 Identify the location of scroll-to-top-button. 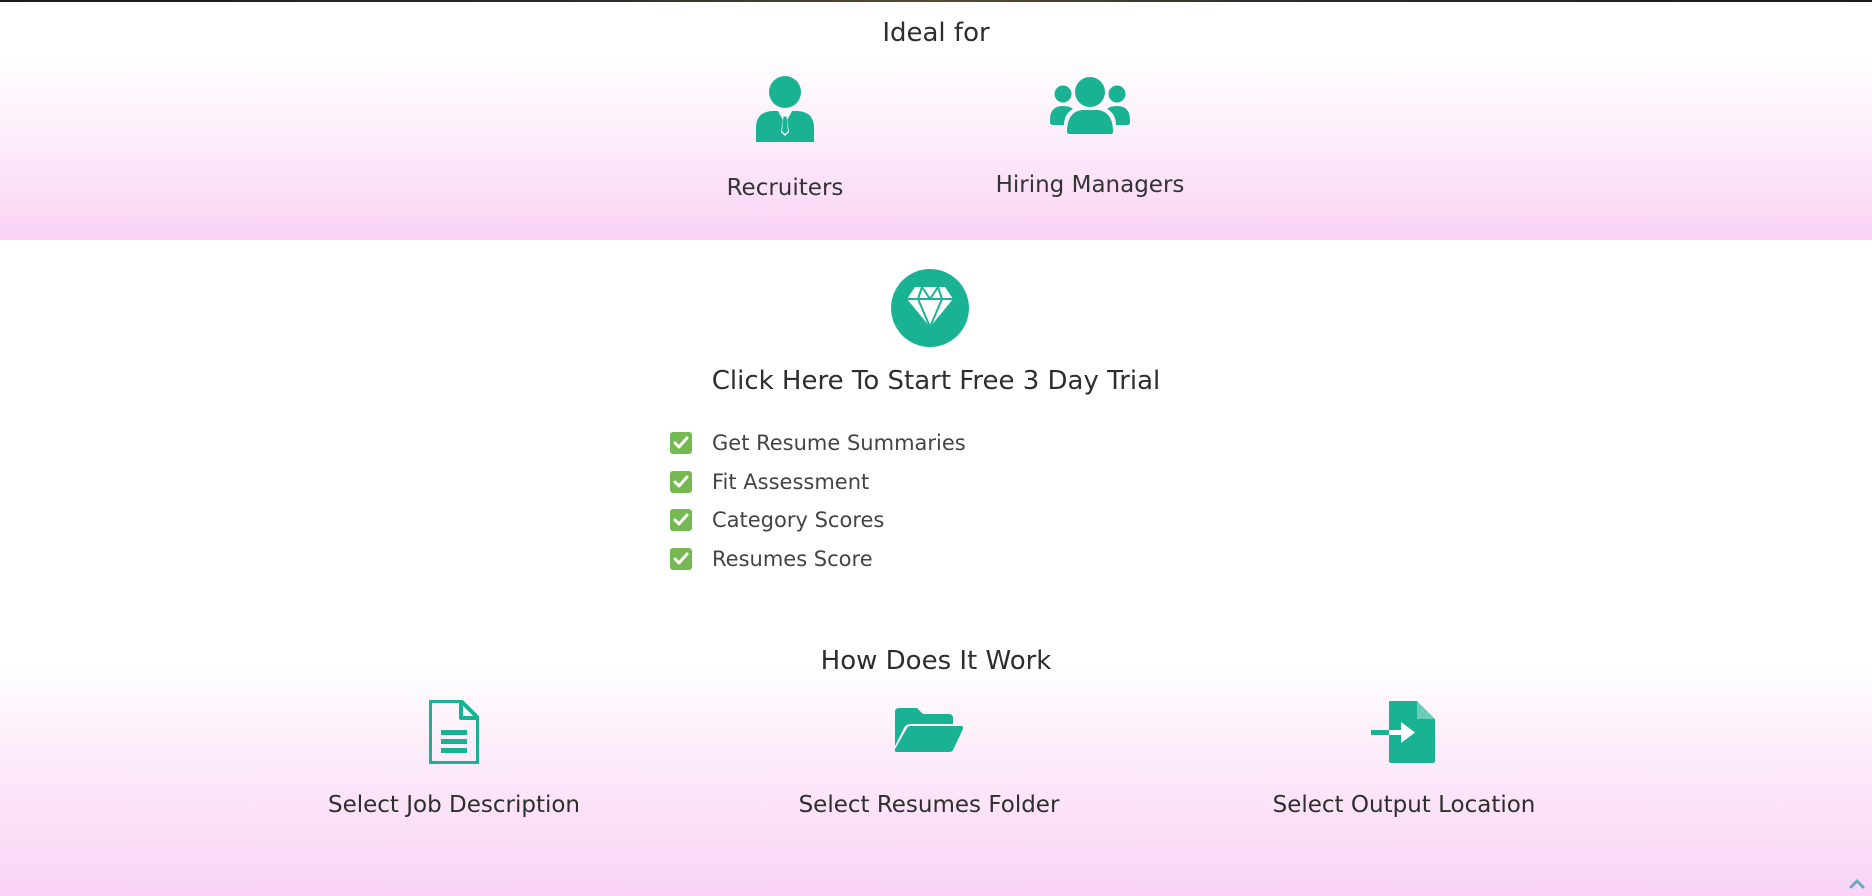
(1857, 884).